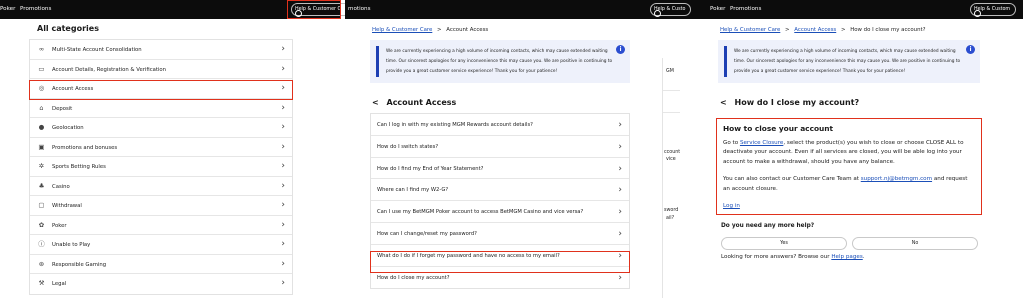 This screenshot has height=298, width=1023. Describe the element at coordinates (161, 167) in the screenshot. I see `category-item: ✲ Sports Betting Rules ›` at that location.